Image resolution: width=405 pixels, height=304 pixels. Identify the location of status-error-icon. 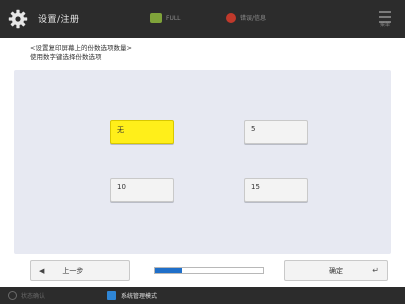
(231, 18).